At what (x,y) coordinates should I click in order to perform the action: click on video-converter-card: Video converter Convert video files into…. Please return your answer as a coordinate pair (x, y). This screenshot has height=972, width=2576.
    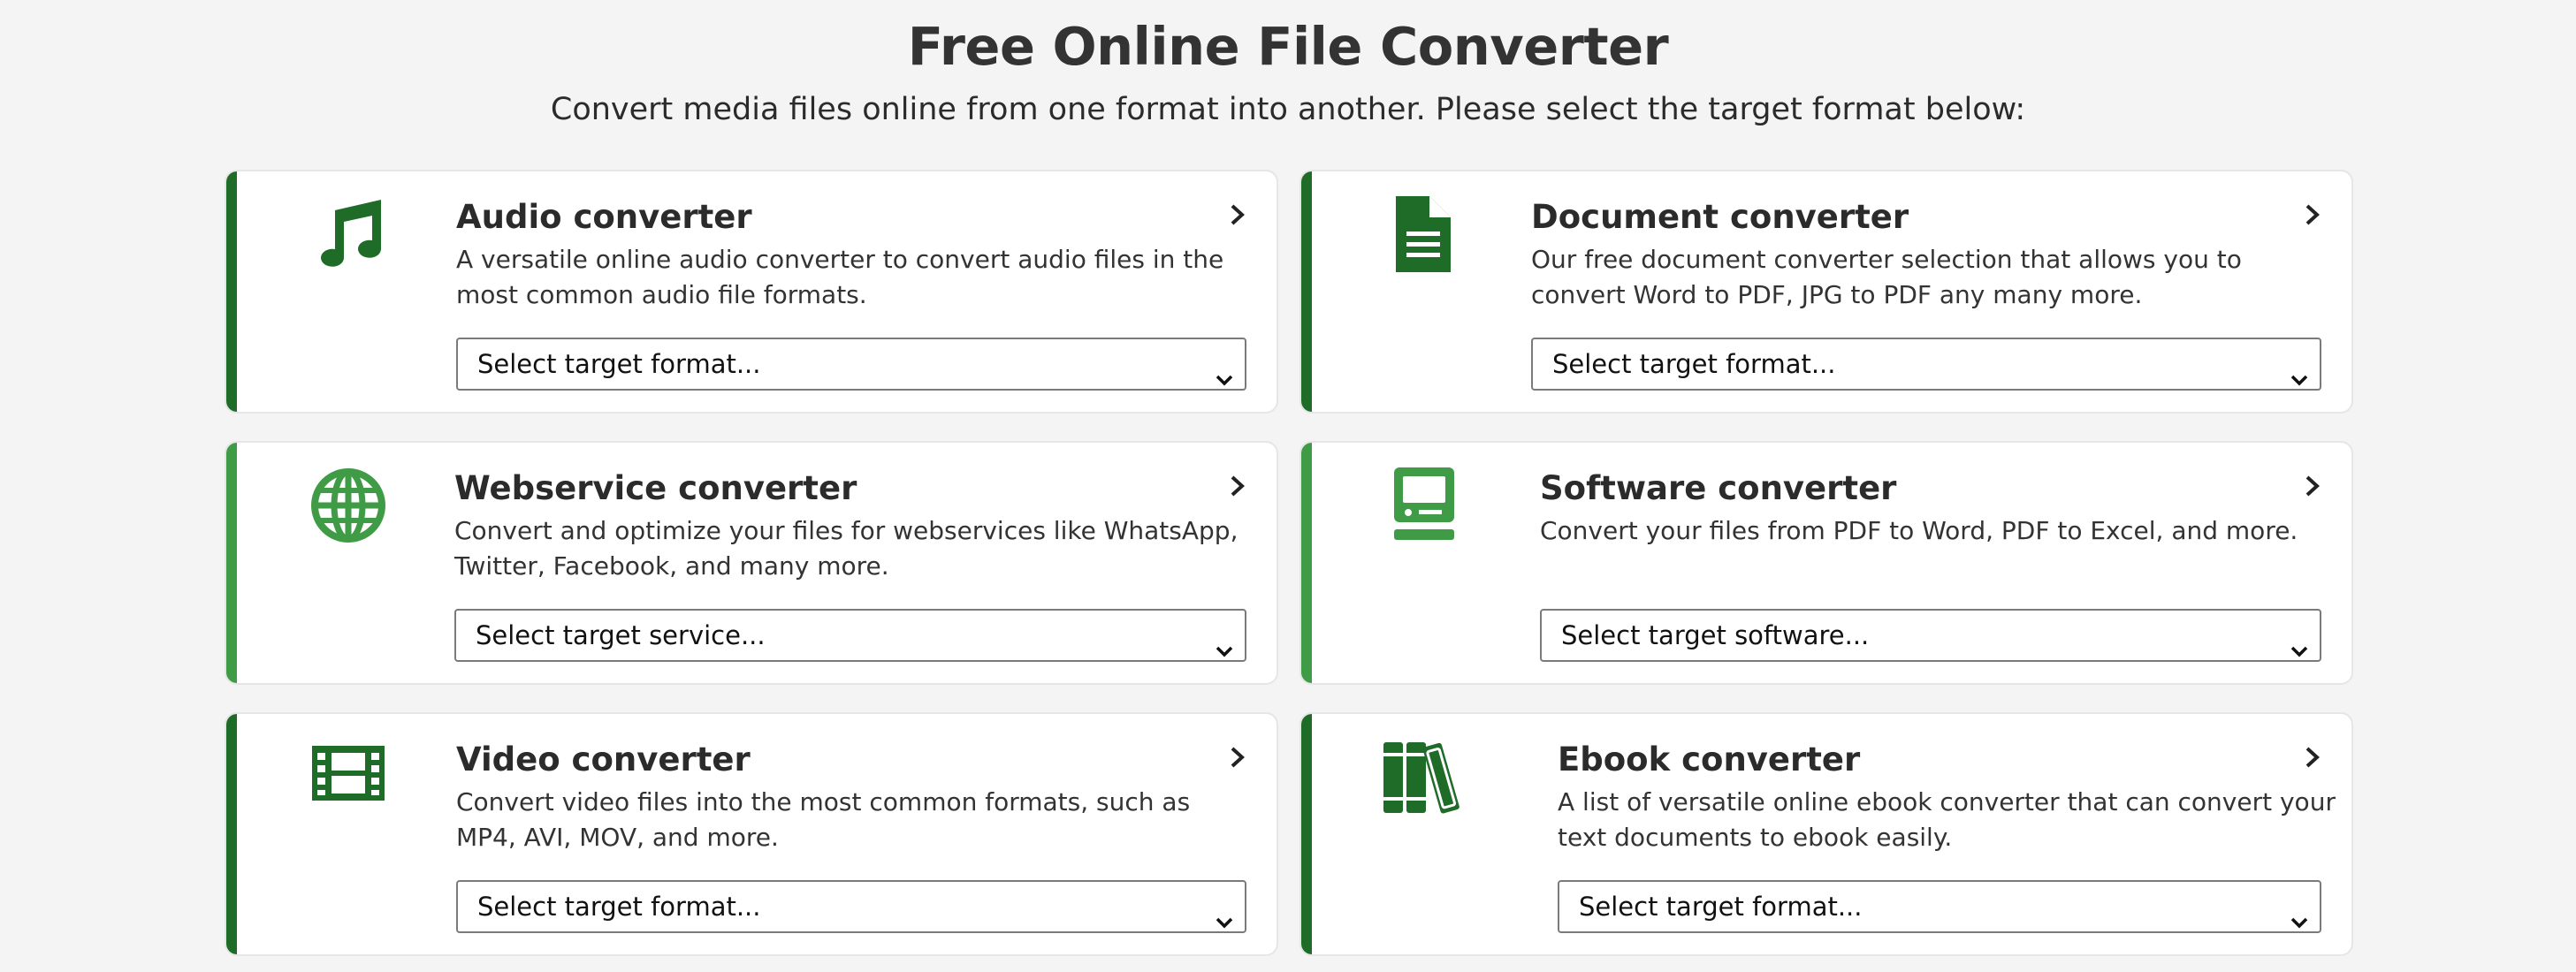
    Looking at the image, I should click on (751, 834).